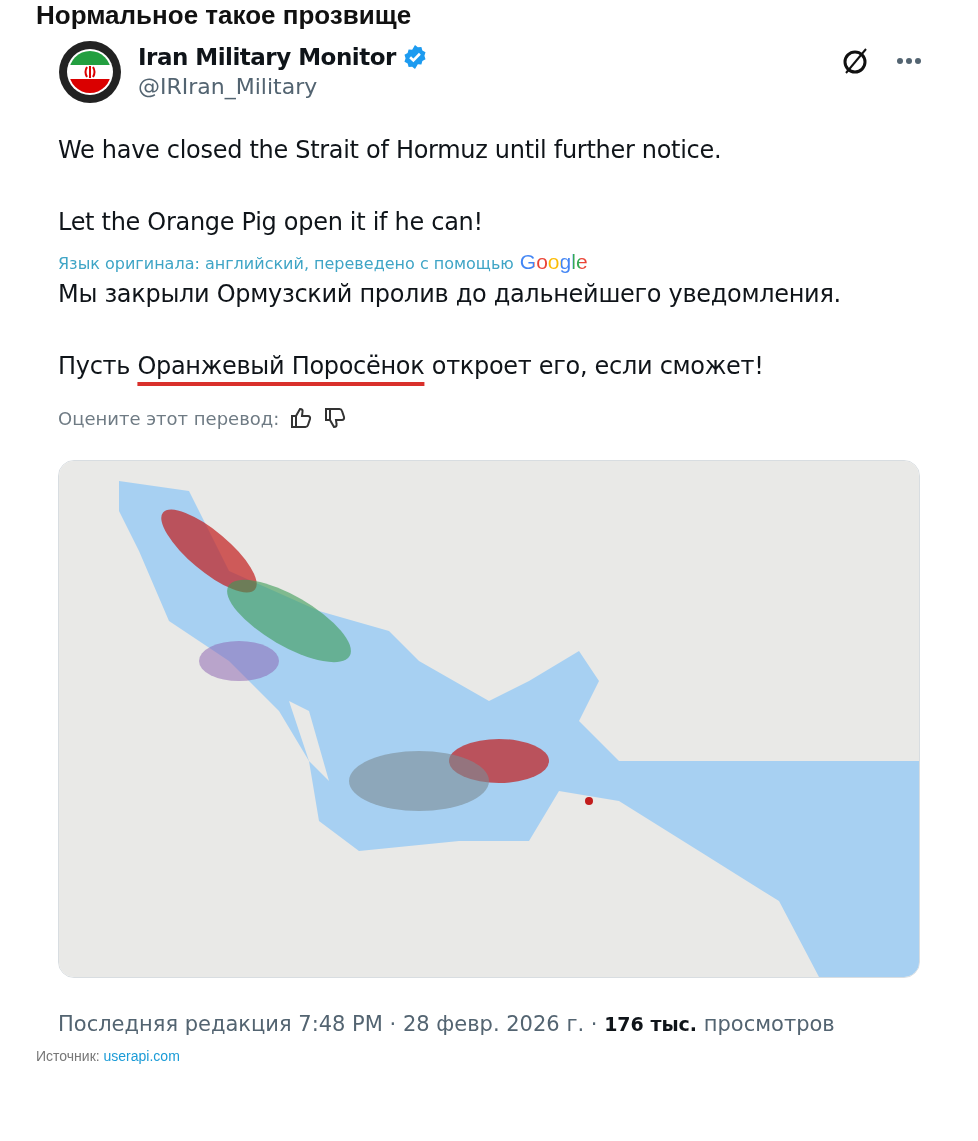  I want to click on tweet-meta: Последняя редакция 7:48 PM · 28 февр. 2026 г. · 176 тыс. просмотров, so click(447, 1024).